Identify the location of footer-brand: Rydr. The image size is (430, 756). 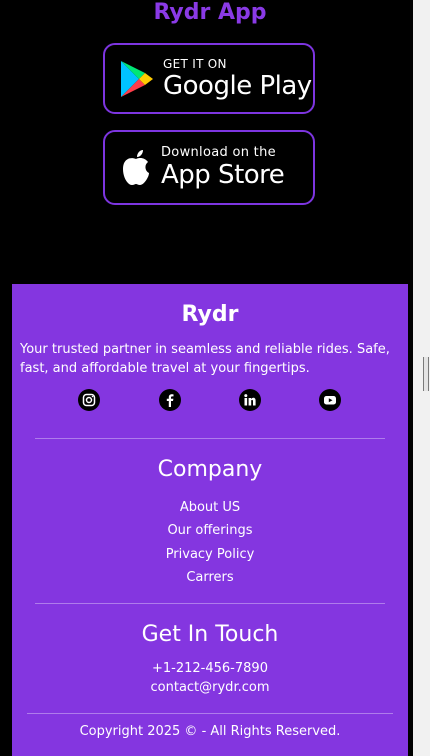
(210, 314).